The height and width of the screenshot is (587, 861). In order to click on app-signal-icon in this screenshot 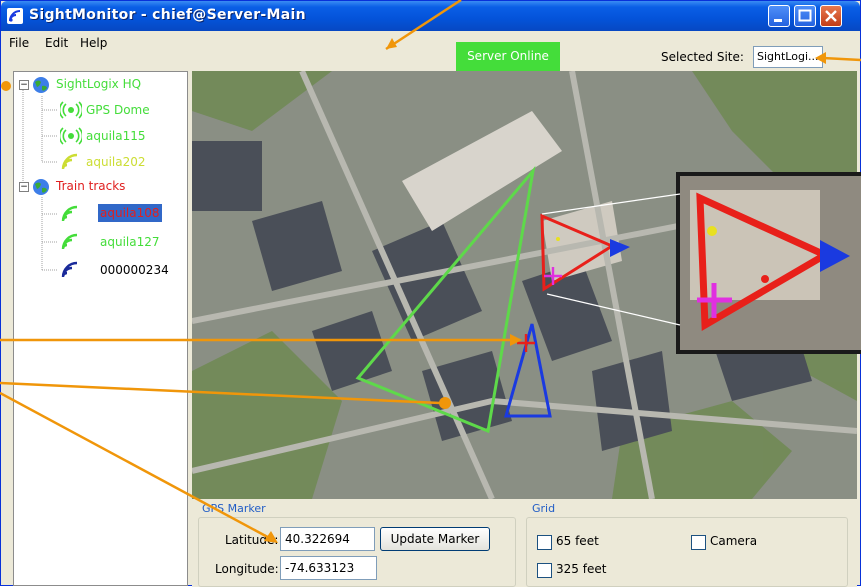, I will do `click(15, 16)`.